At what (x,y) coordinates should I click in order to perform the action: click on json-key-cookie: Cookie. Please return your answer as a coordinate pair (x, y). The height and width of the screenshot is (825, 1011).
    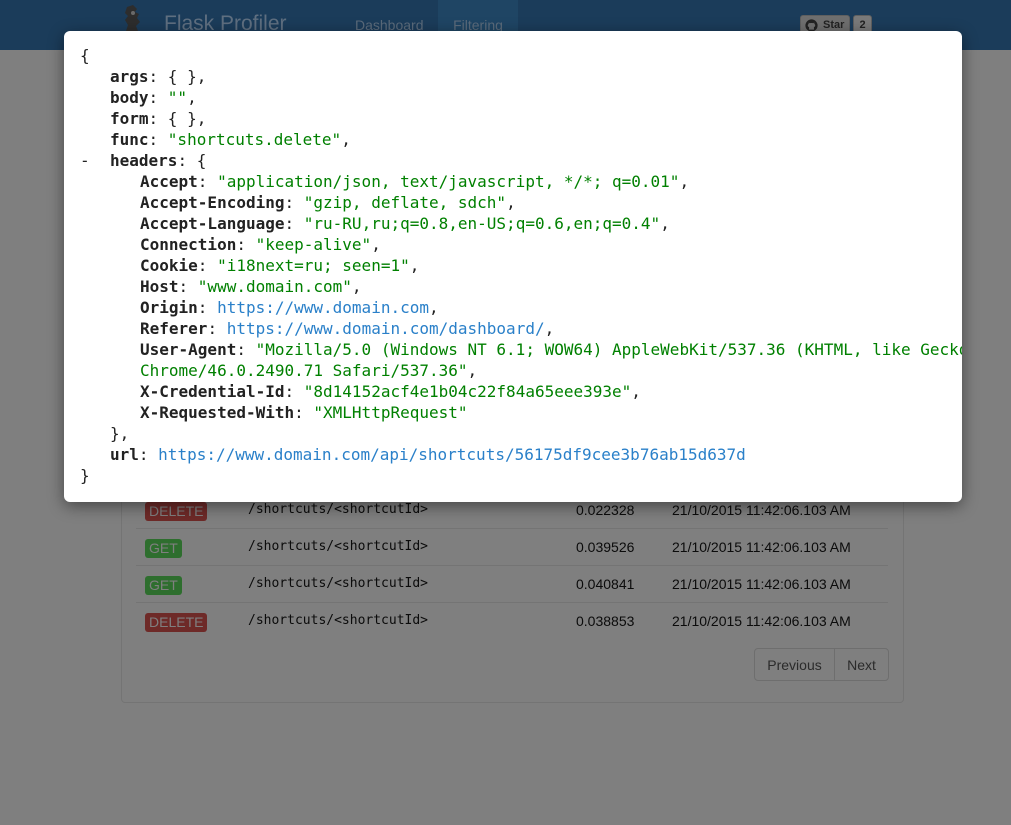
    Looking at the image, I should click on (169, 265).